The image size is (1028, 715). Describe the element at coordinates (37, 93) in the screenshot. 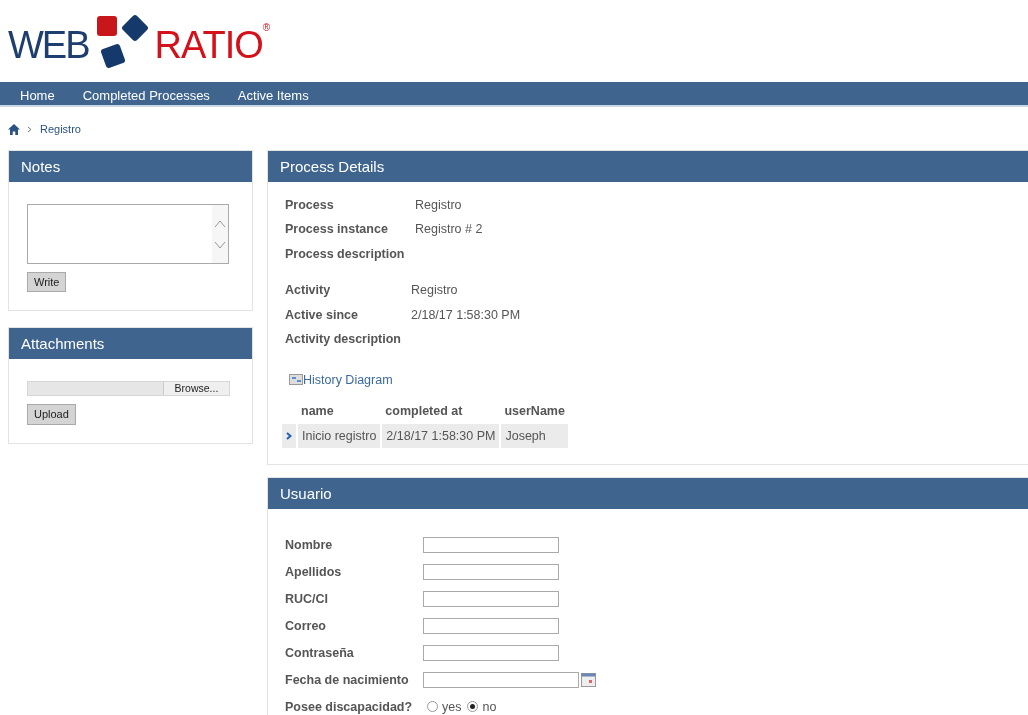

I see `nav-link: Home` at that location.